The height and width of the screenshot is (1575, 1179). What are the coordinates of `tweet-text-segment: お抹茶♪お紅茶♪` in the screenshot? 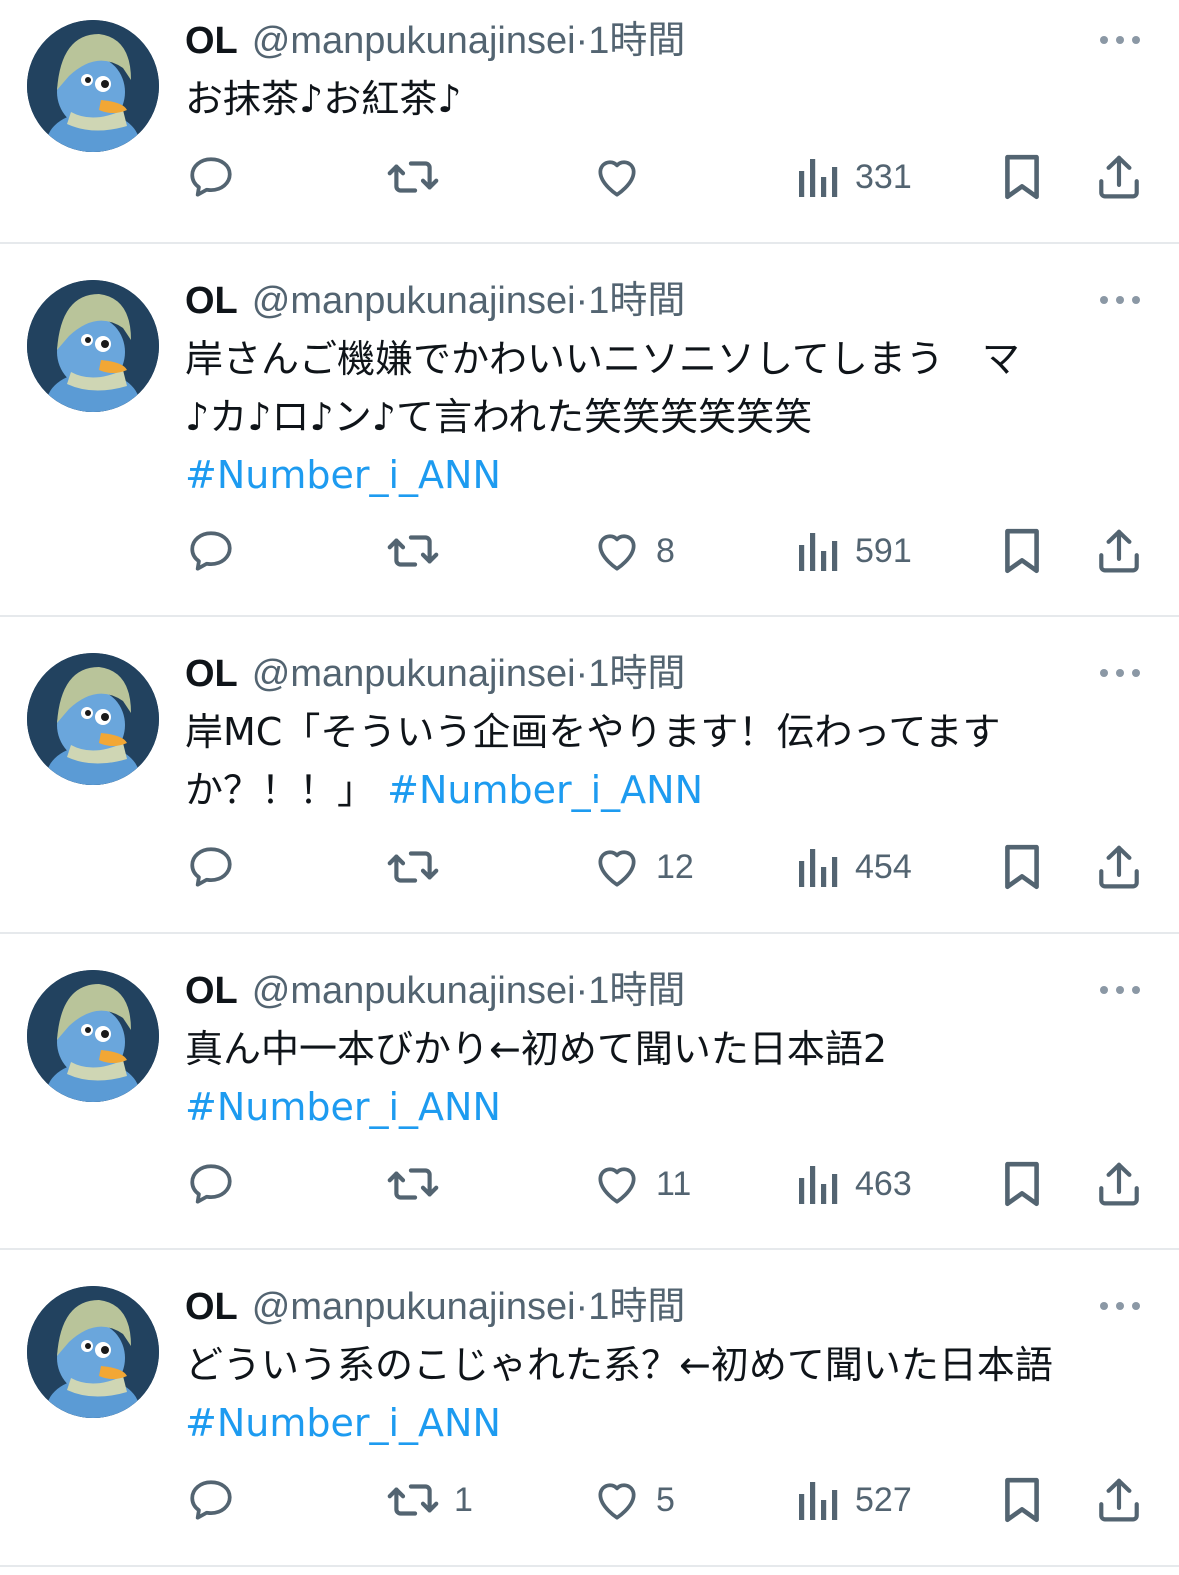 It's located at (323, 99).